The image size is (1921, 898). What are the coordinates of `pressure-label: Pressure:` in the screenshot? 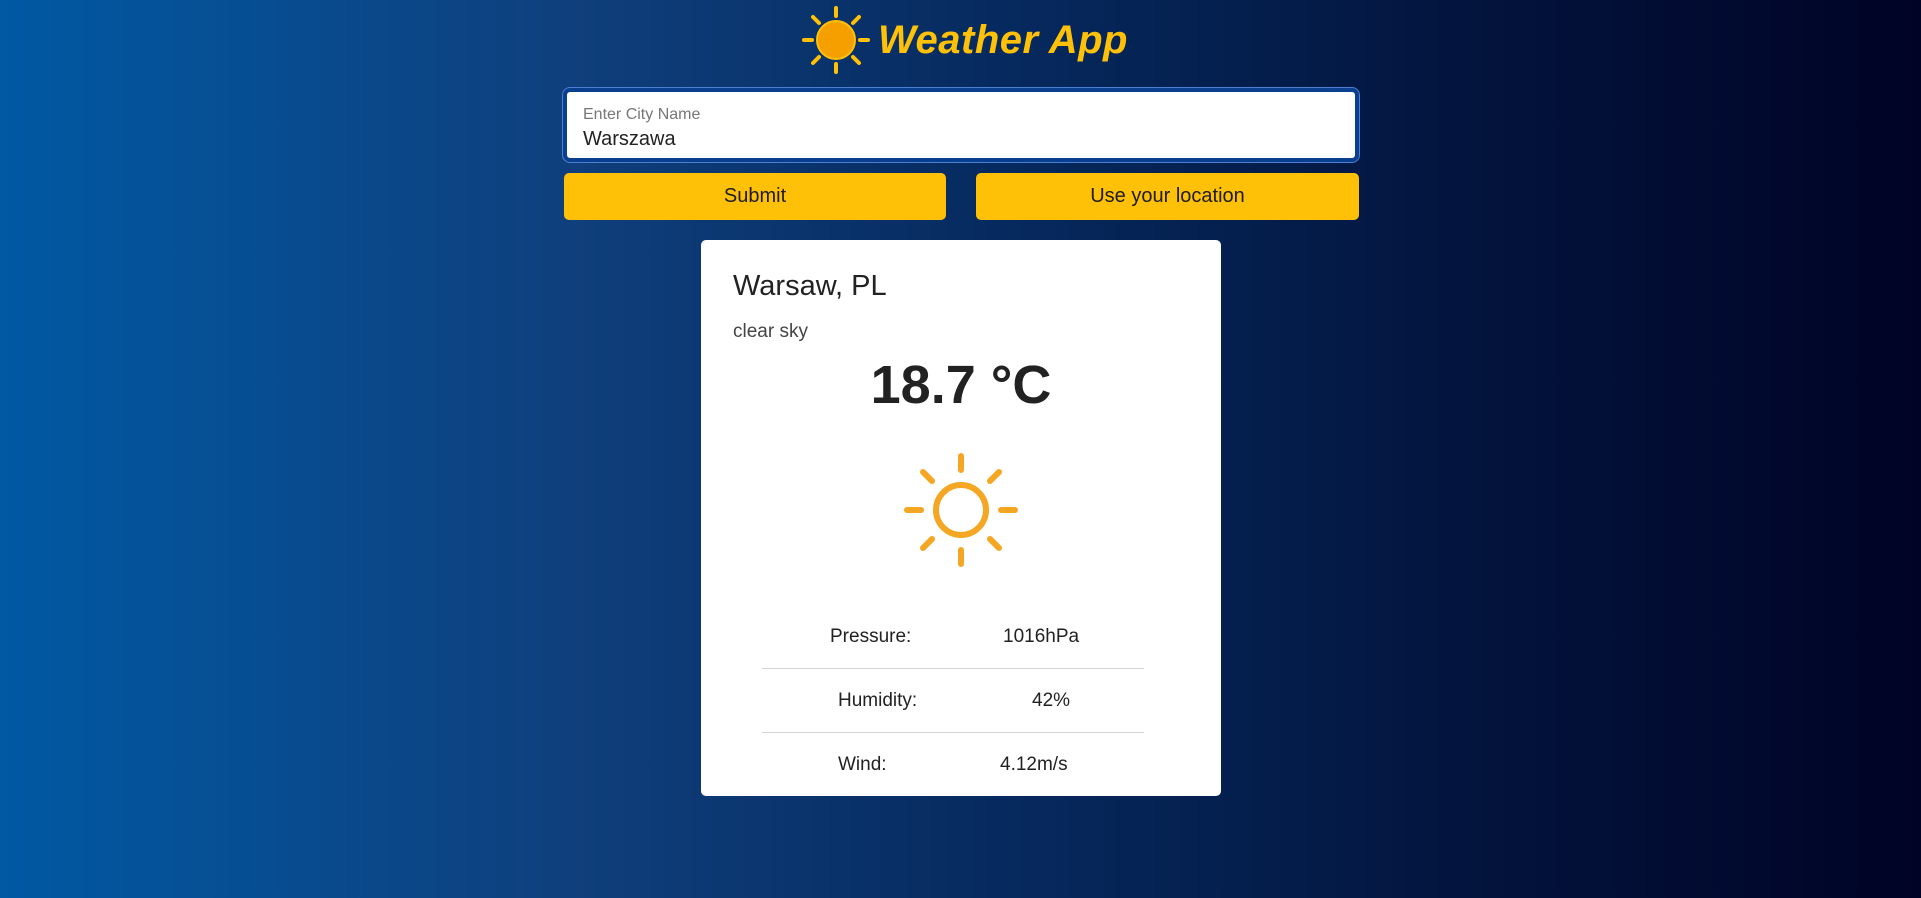 It's located at (871, 636).